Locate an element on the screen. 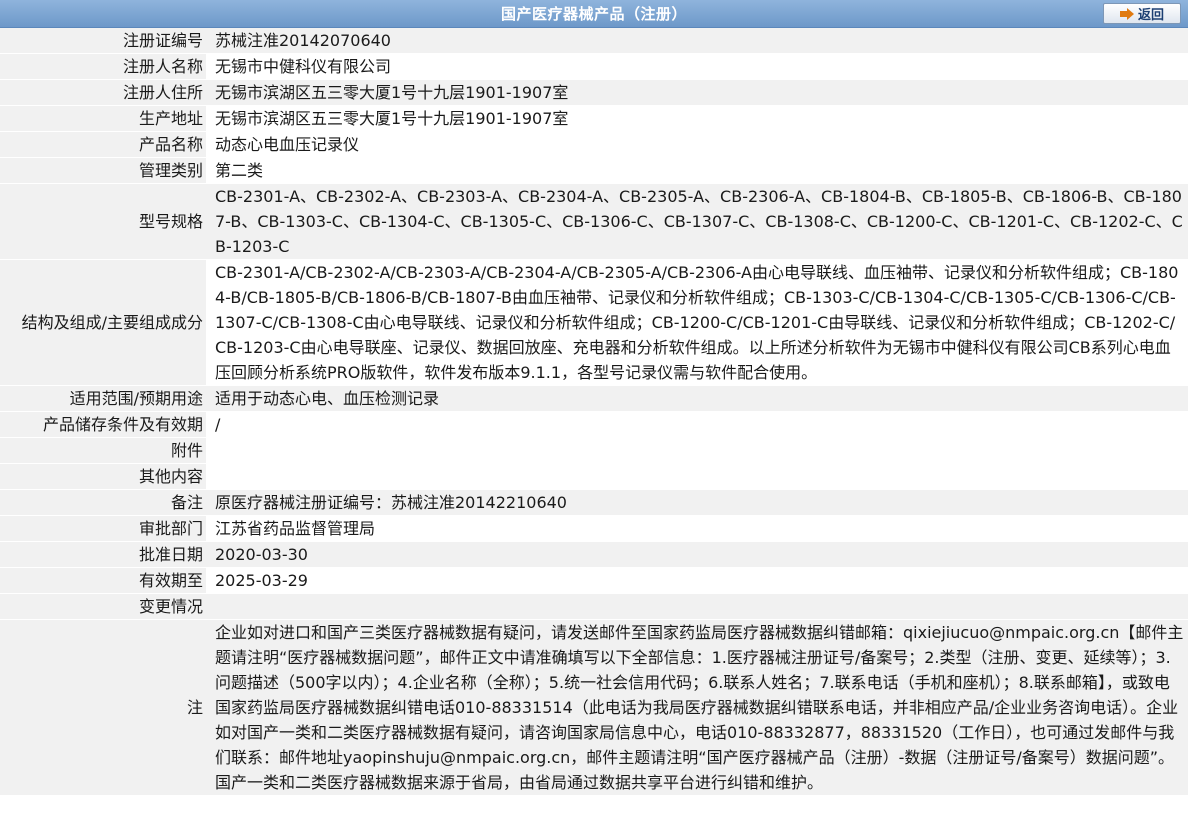 This screenshot has width=1188, height=832. page-title: 国产医疗器械产品（注册） is located at coordinates (593, 14).